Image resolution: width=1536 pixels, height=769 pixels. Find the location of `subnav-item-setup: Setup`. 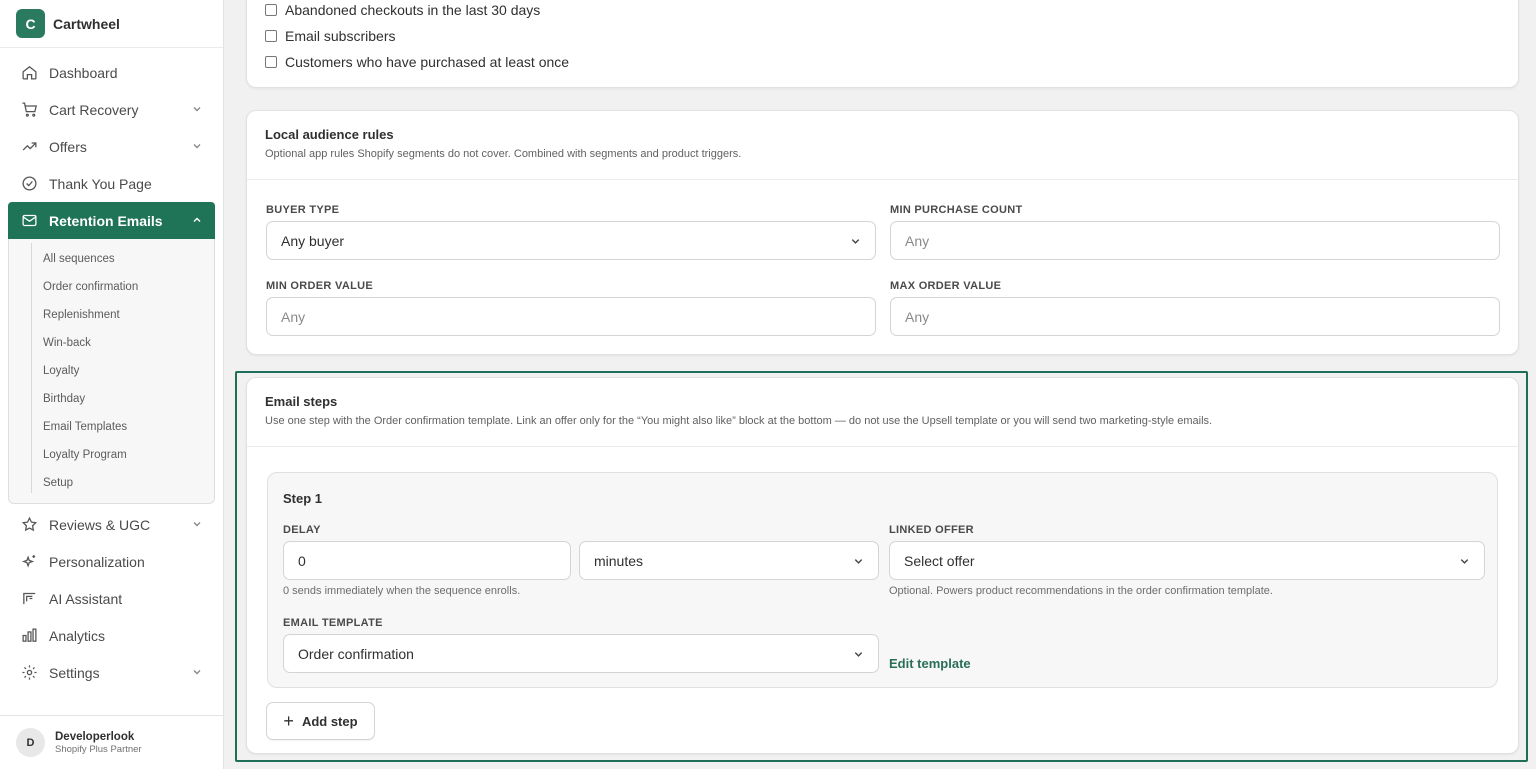

subnav-item-setup: Setup is located at coordinates (111, 483).